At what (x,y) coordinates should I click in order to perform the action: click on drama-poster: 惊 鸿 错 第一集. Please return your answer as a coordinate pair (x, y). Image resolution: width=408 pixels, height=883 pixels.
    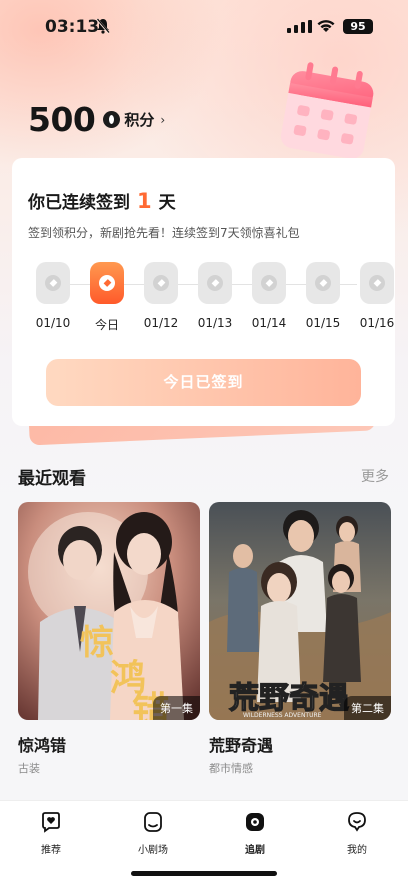
    Looking at the image, I should click on (109, 611).